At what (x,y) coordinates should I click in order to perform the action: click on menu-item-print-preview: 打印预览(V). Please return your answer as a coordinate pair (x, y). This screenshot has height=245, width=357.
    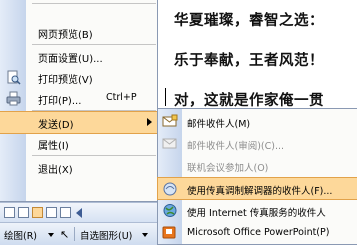
    Looking at the image, I should click on (78, 77).